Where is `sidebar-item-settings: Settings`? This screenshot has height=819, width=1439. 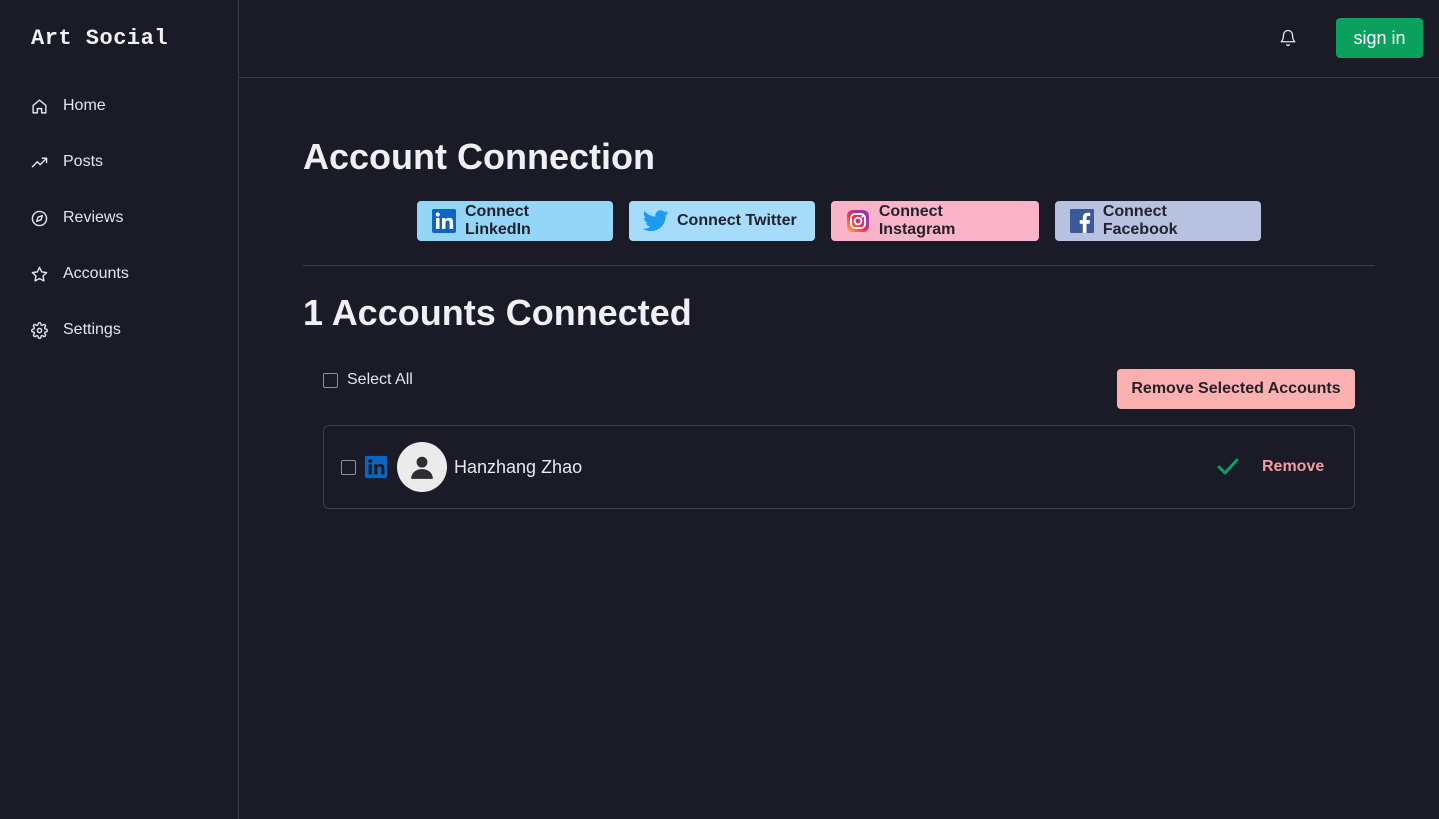 sidebar-item-settings: Settings is located at coordinates (125, 330).